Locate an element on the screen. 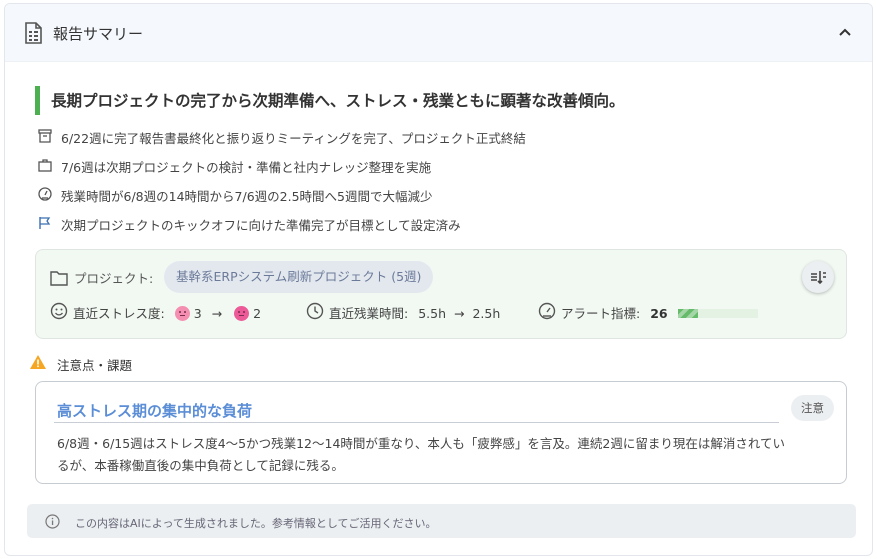 This screenshot has height=559, width=877. issue-title: 高ストレス期の集中的な負荷 is located at coordinates (155, 411).